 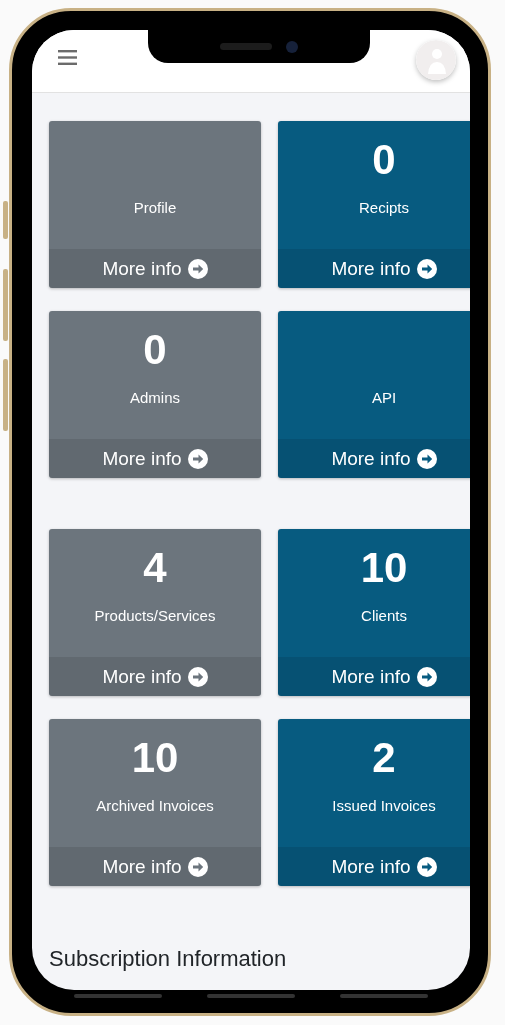 What do you see at coordinates (384, 615) in the screenshot?
I see `card-label: Clients` at bounding box center [384, 615].